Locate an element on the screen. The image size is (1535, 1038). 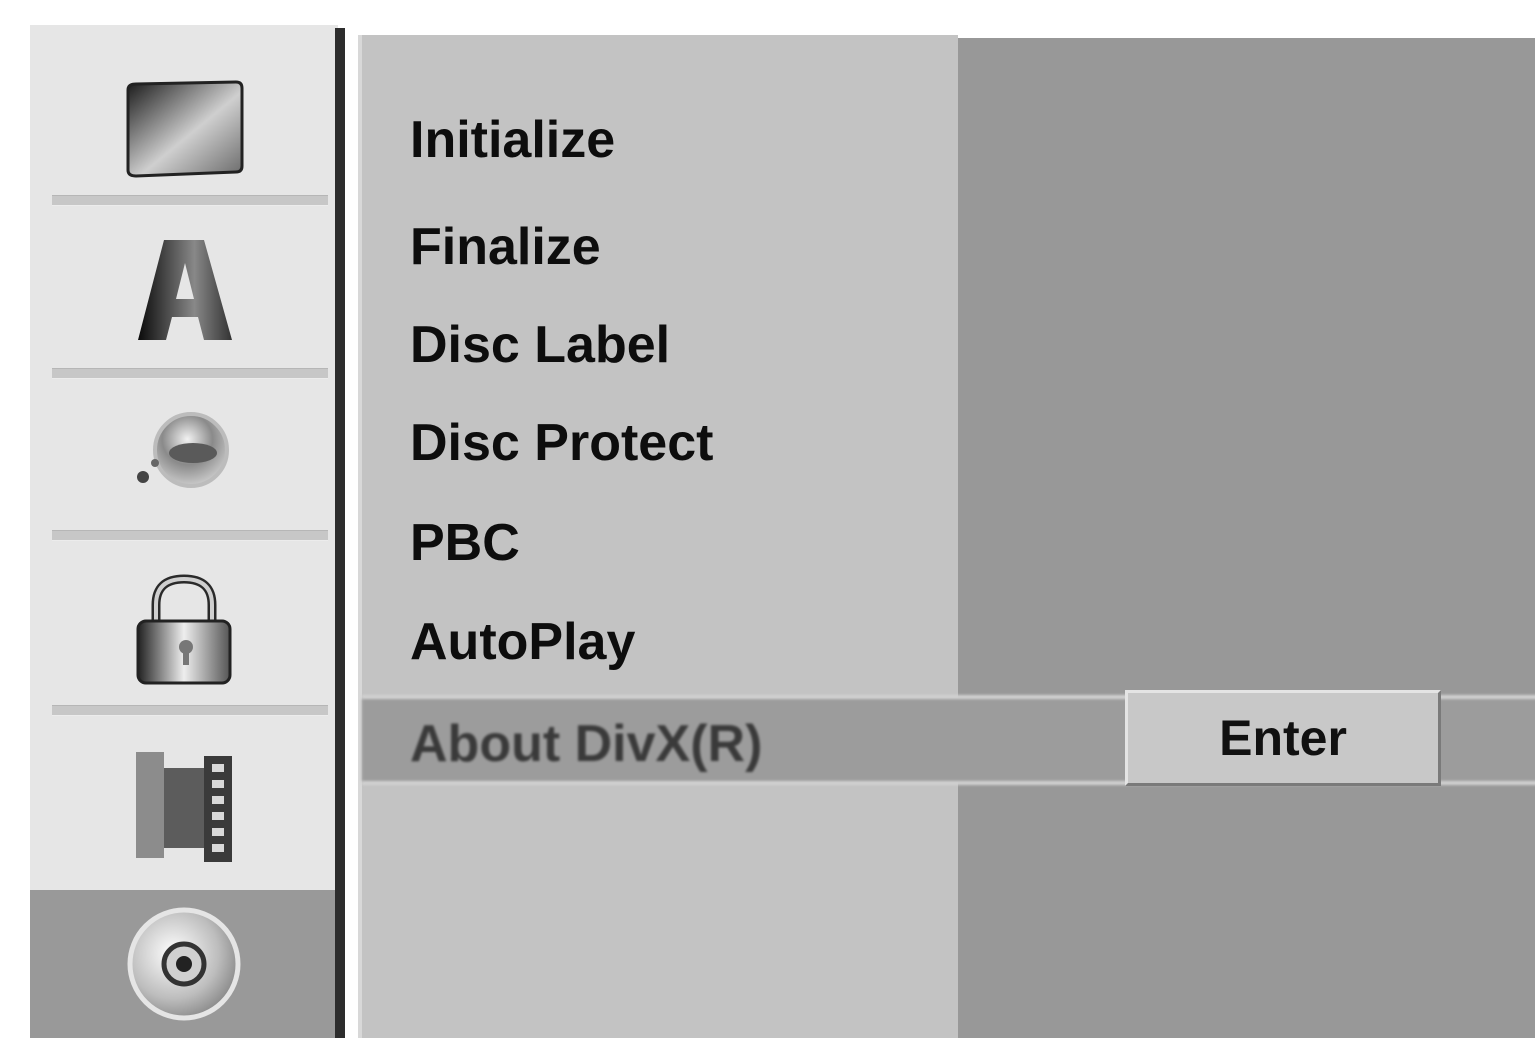
menu-item-autoplay: AutoPlay is located at coordinates (522, 642).